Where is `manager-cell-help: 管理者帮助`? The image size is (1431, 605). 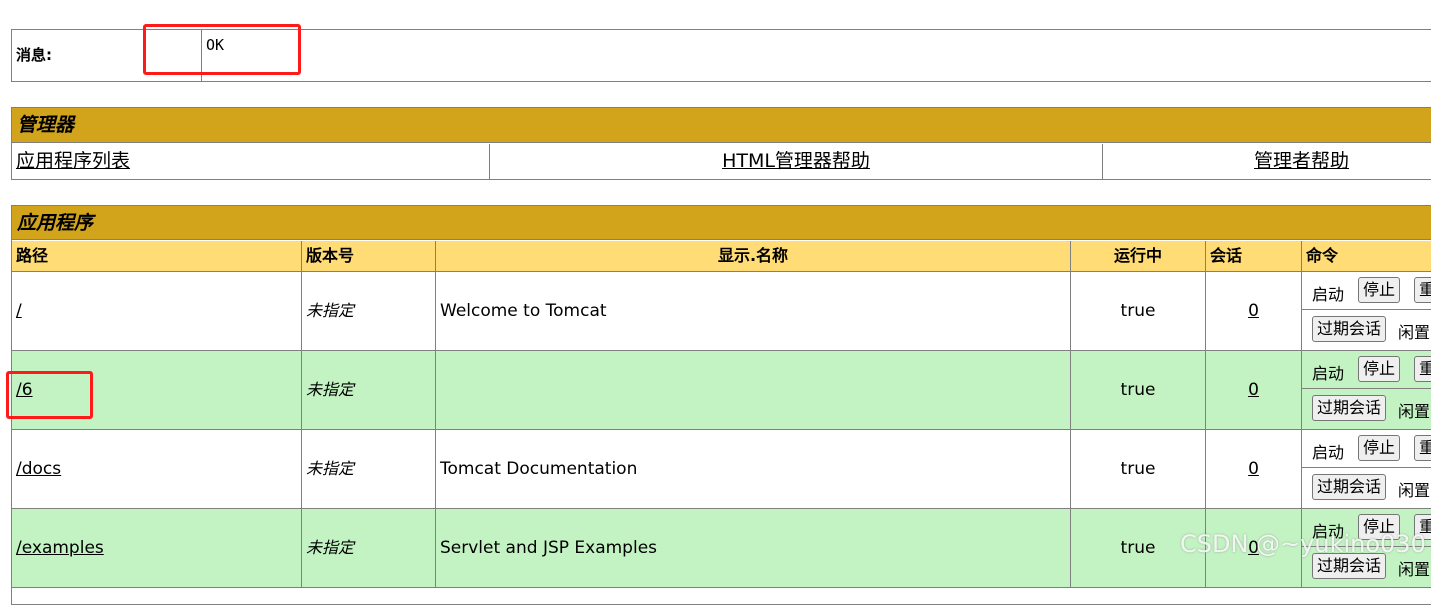 manager-cell-help: 管理者帮助 is located at coordinates (1267, 161).